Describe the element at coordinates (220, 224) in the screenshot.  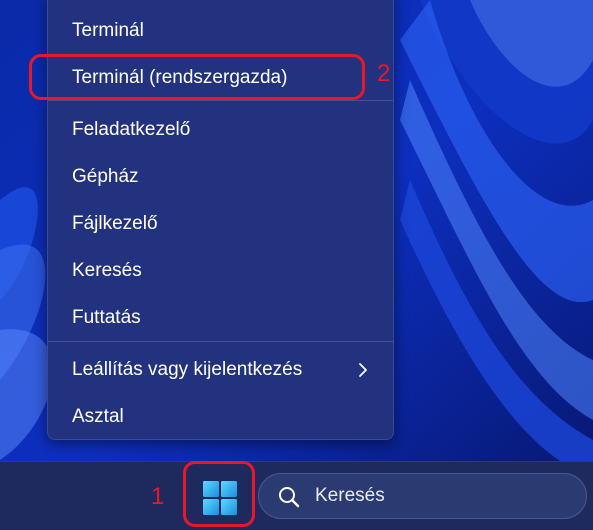
I see `menu-item-file-explorer: Fájlkezelő` at that location.